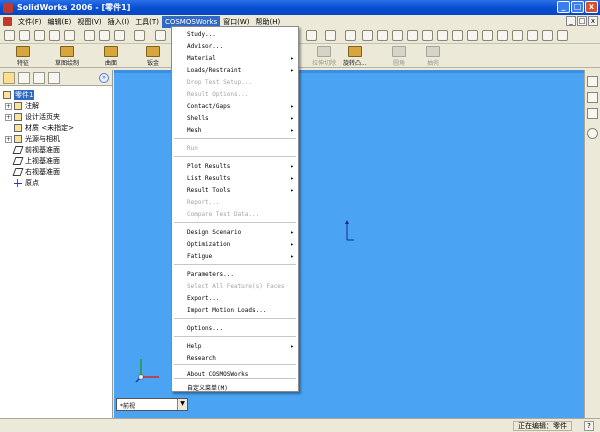  Describe the element at coordinates (22, 106) in the screenshot. I see `tree-item-annotations: + 注解` at that location.